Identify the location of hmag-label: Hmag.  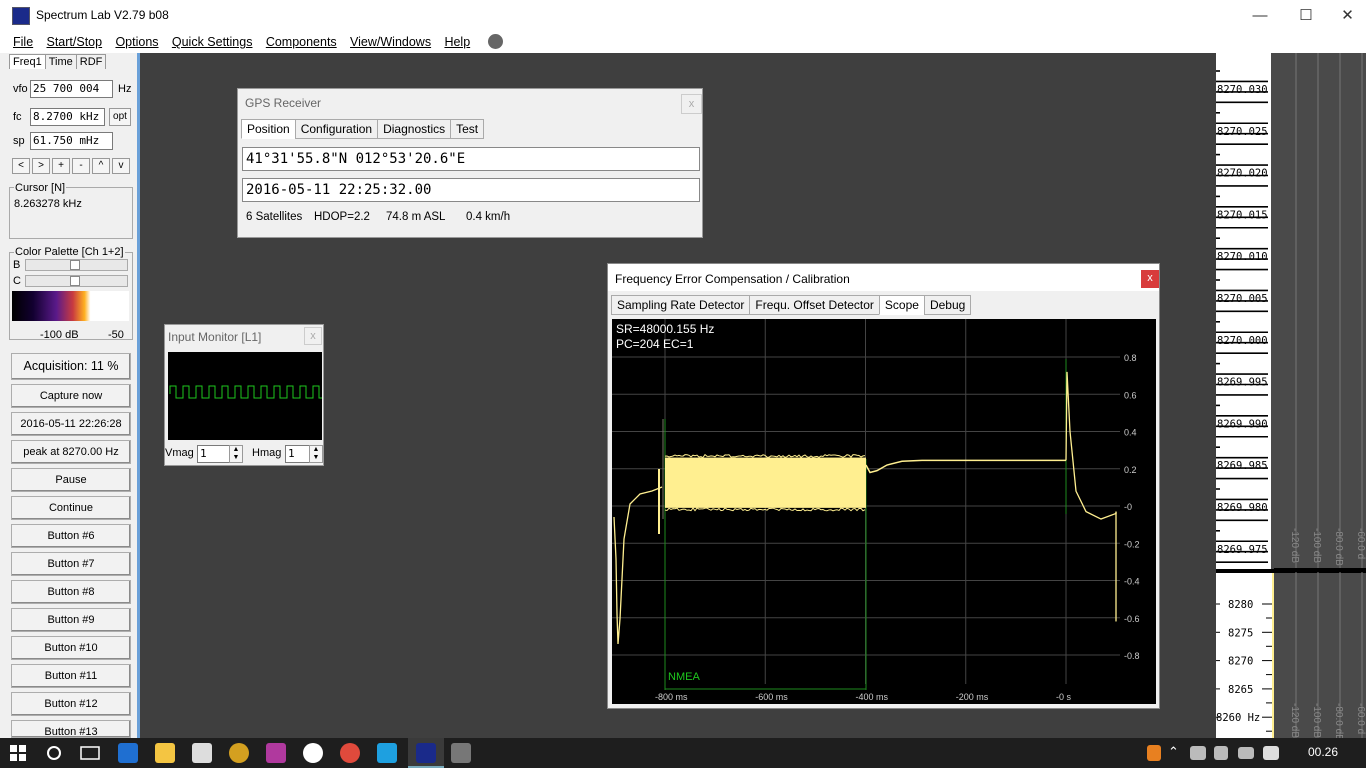
(266, 453).